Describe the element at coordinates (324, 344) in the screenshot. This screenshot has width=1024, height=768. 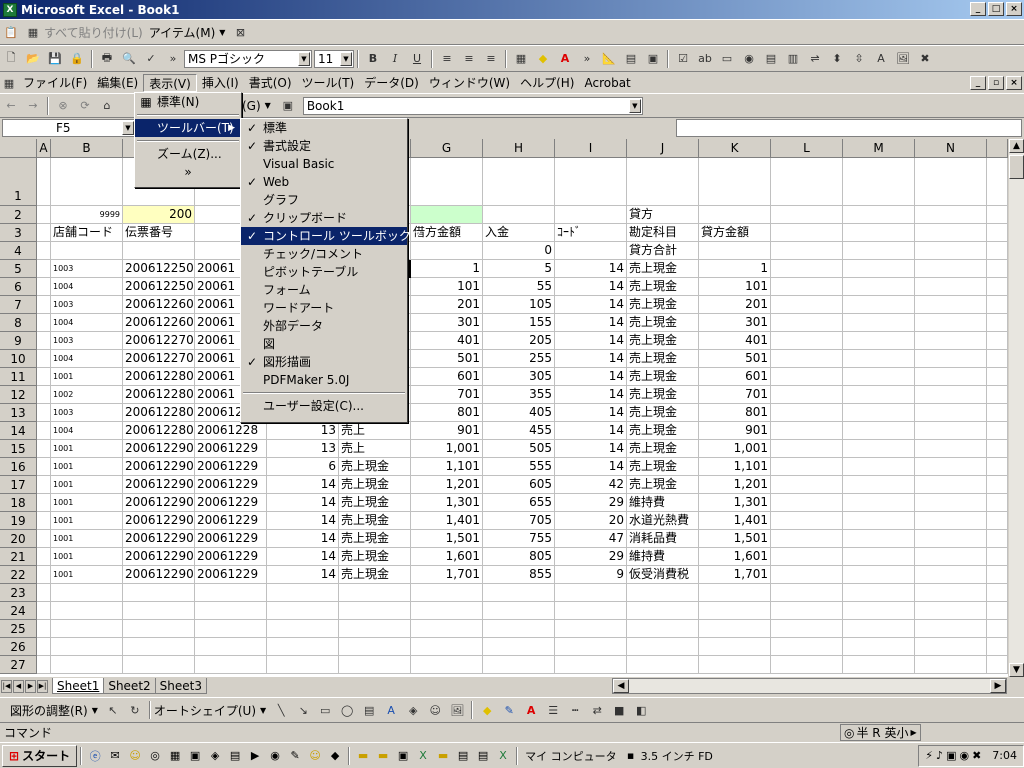
I see `toolbar-menu-item: 図` at that location.